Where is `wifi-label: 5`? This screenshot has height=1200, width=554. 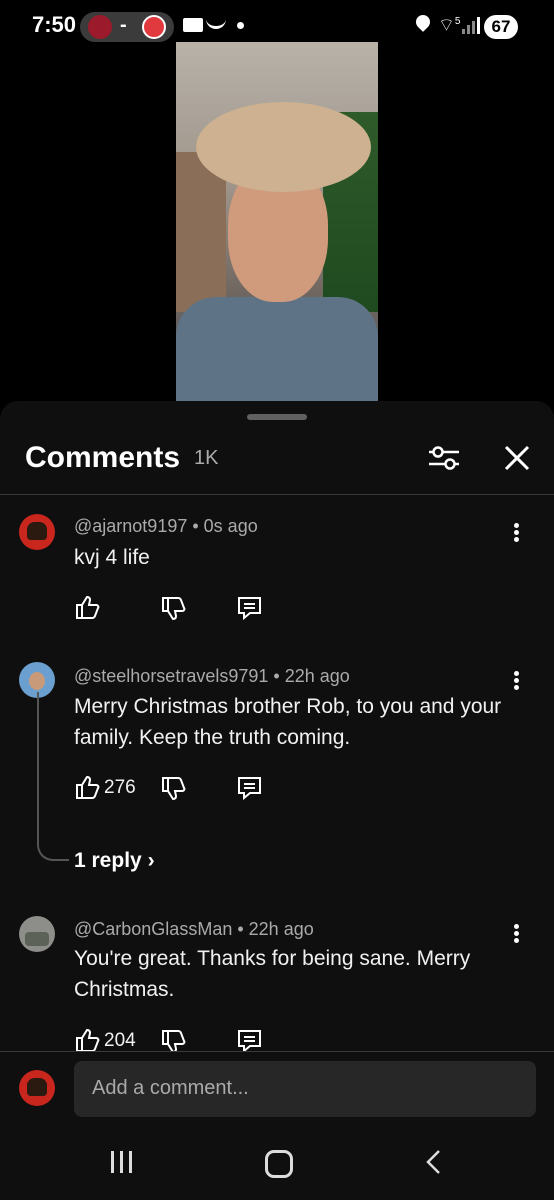 wifi-label: 5 is located at coordinates (457, 21).